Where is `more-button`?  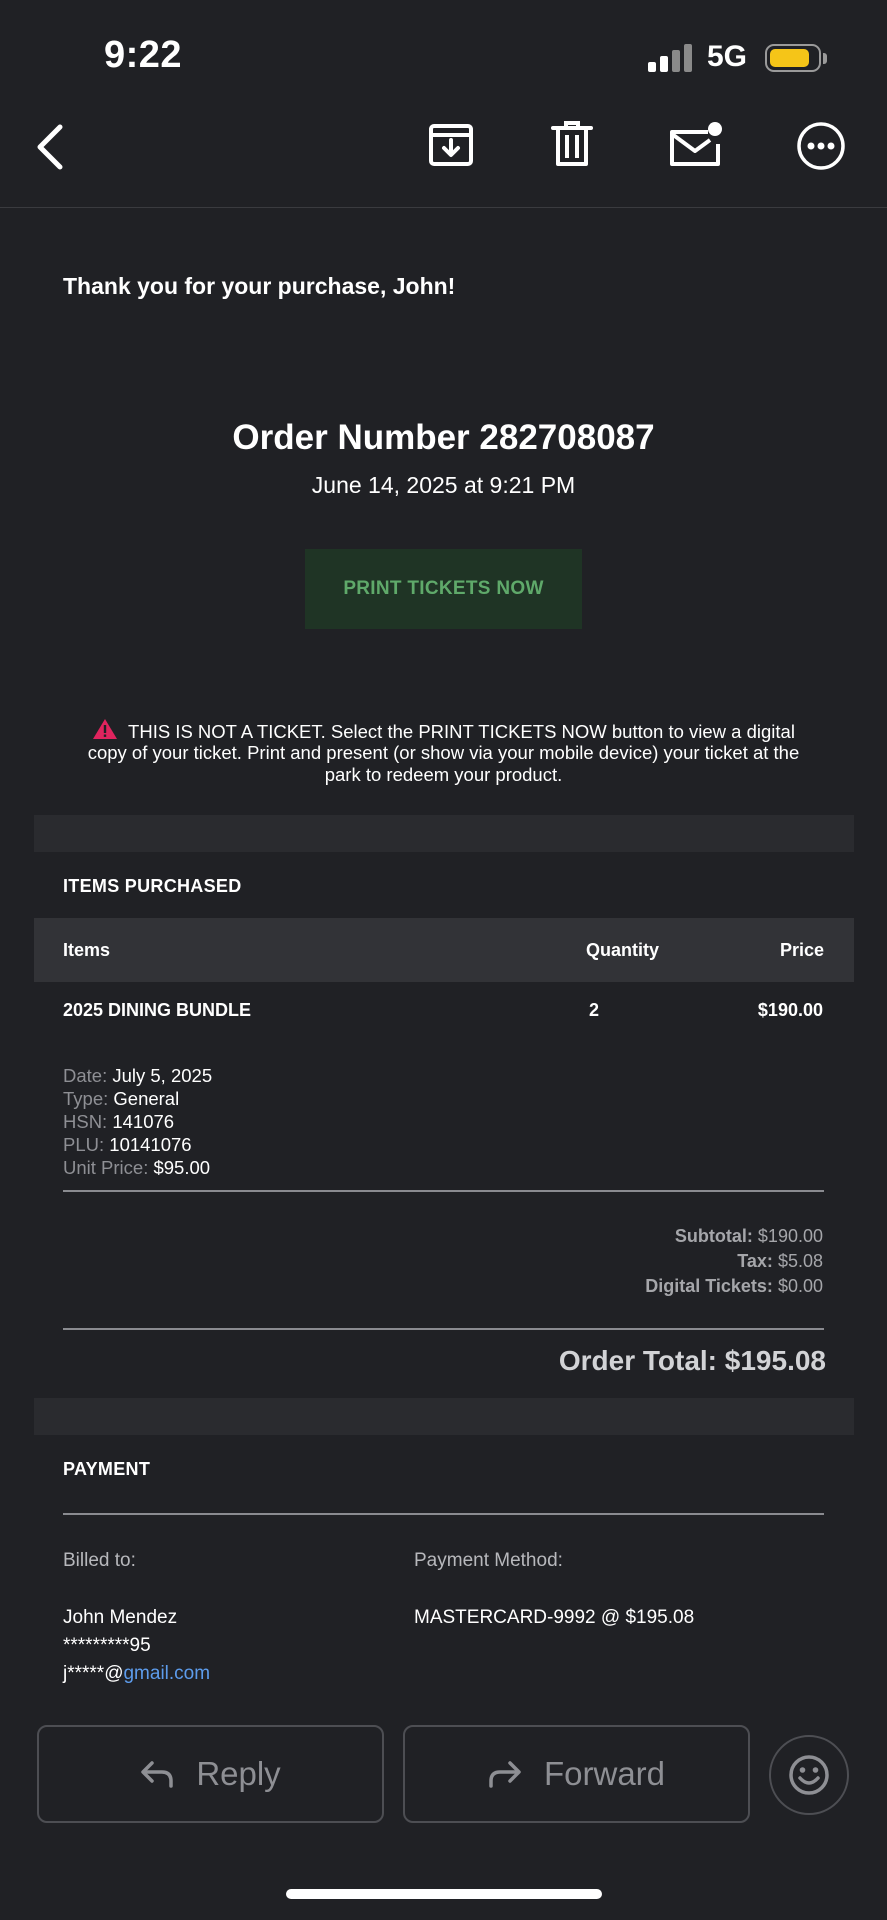
more-button is located at coordinates (821, 146).